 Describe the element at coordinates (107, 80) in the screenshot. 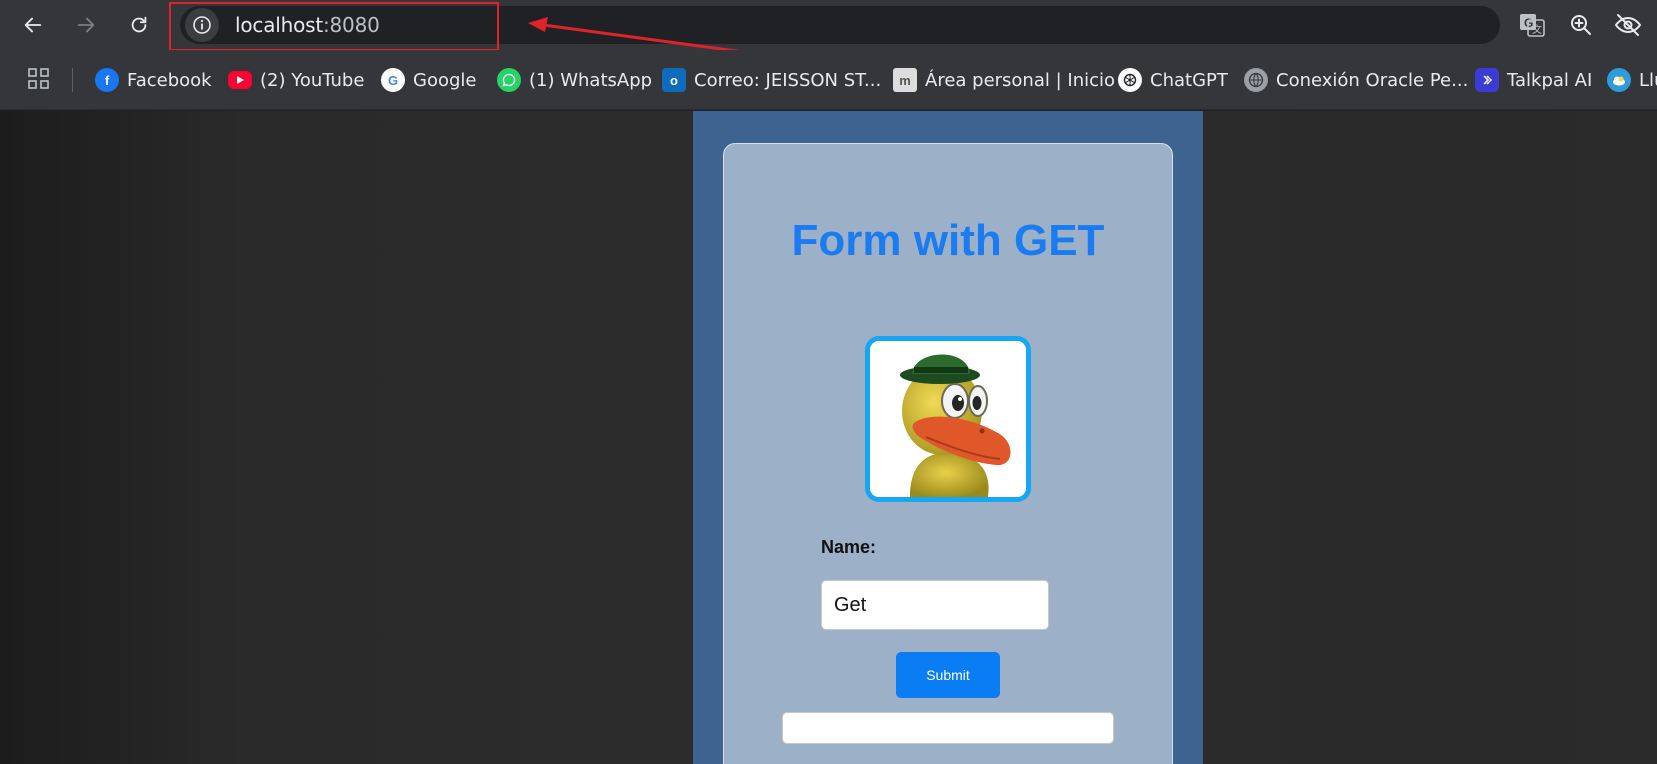

I see `facebook-icon: f` at that location.